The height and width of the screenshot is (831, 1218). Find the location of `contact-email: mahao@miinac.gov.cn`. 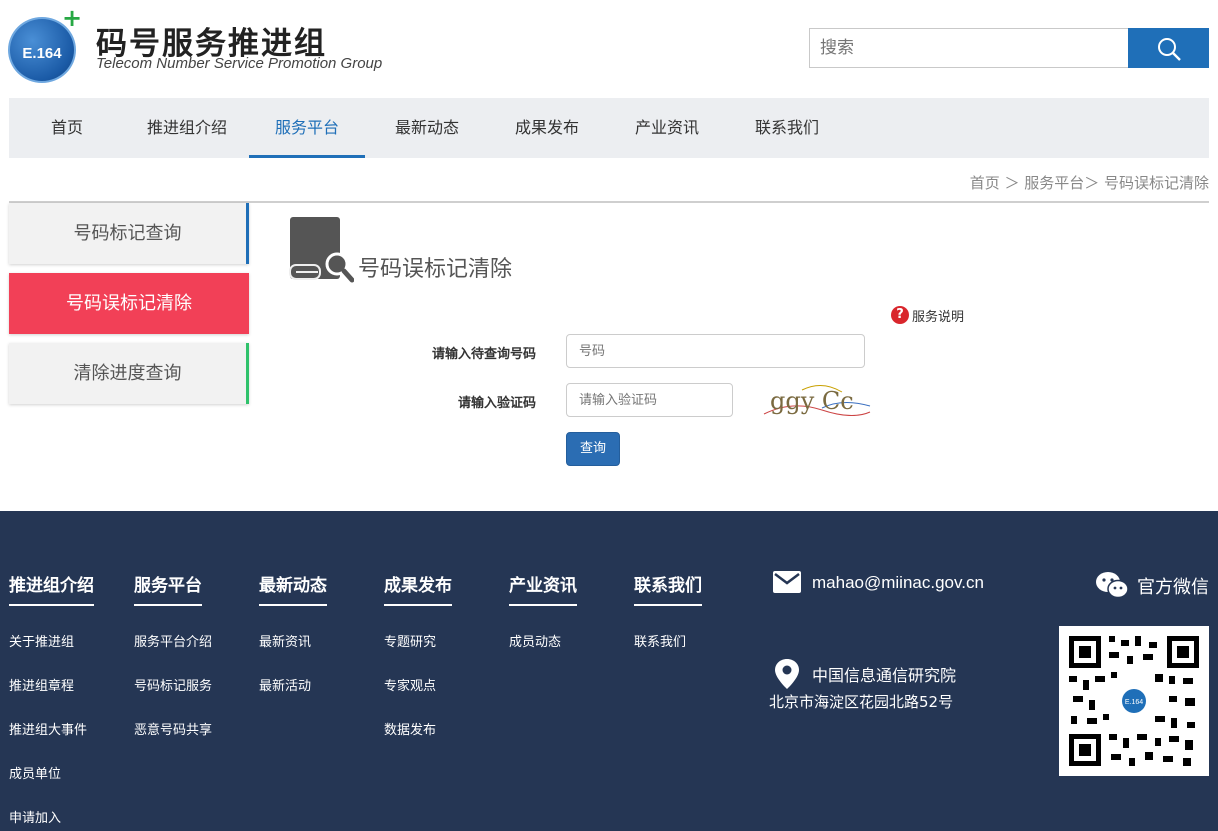

contact-email: mahao@miinac.gov.cn is located at coordinates (898, 583).